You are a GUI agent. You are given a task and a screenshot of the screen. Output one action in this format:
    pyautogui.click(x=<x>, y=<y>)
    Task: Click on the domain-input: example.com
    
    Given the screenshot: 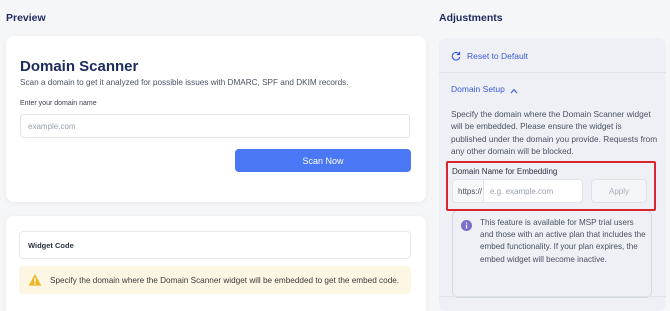 What is the action you would take?
    pyautogui.click(x=215, y=126)
    